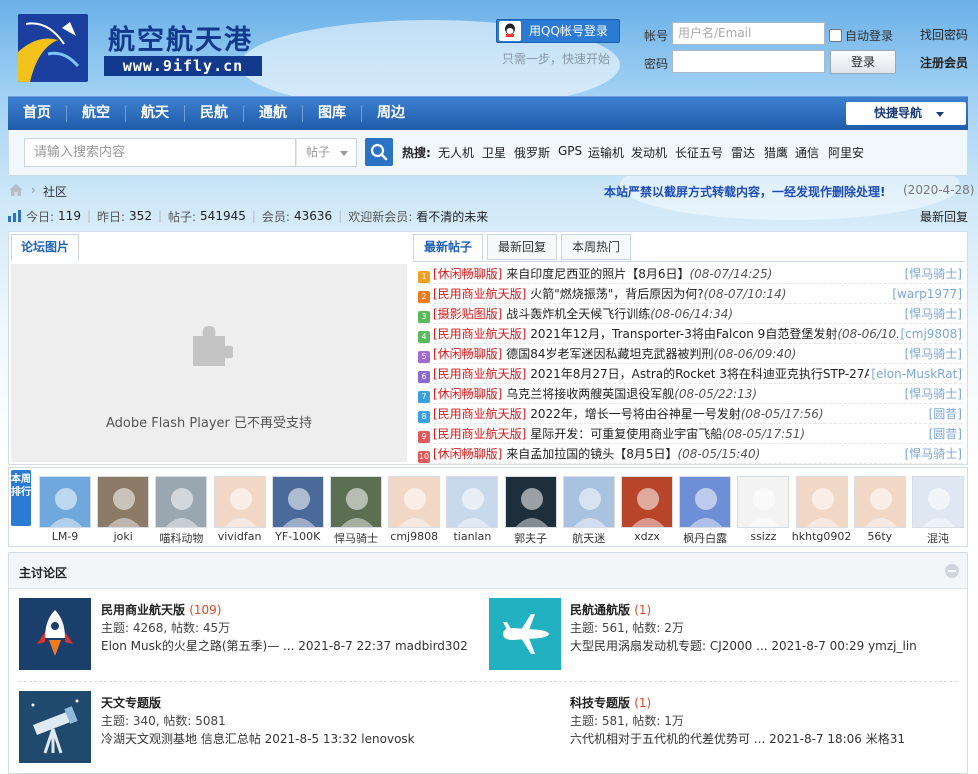 The height and width of the screenshot is (774, 978). I want to click on tab-latest-posts: 最新帖子, so click(448, 247).